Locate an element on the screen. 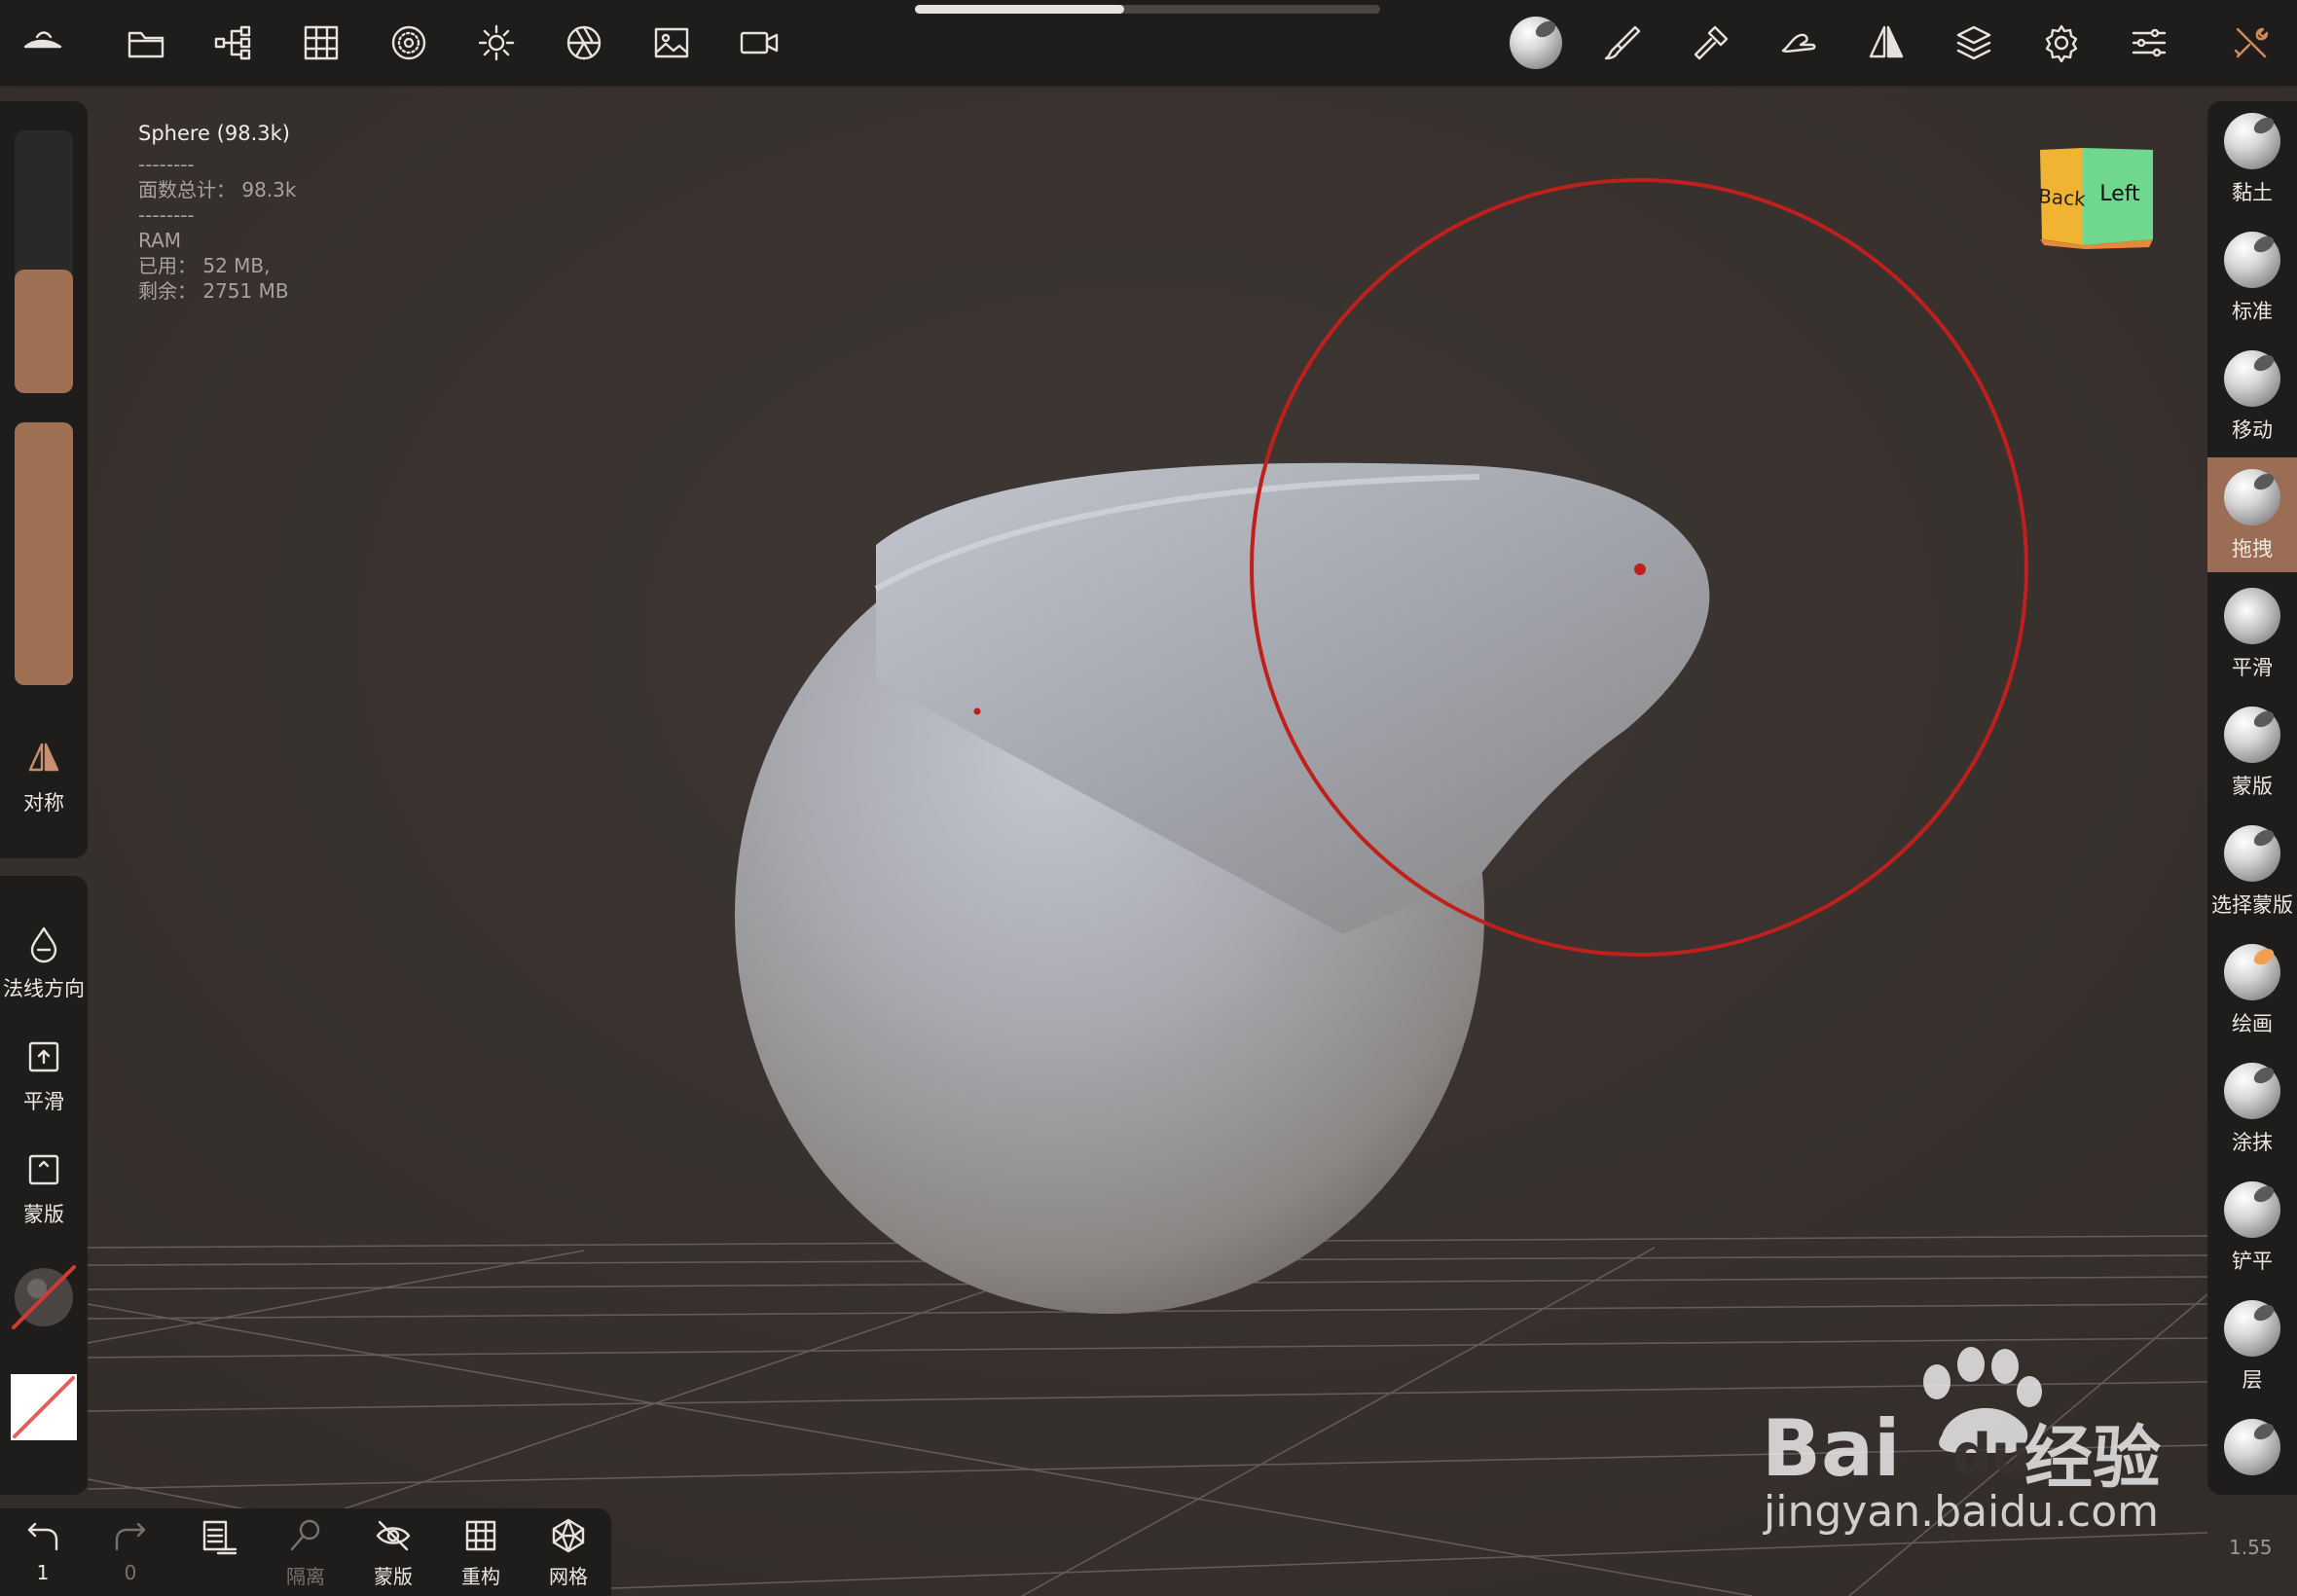  ram-free: 剩余： 2751 MB is located at coordinates (214, 291).